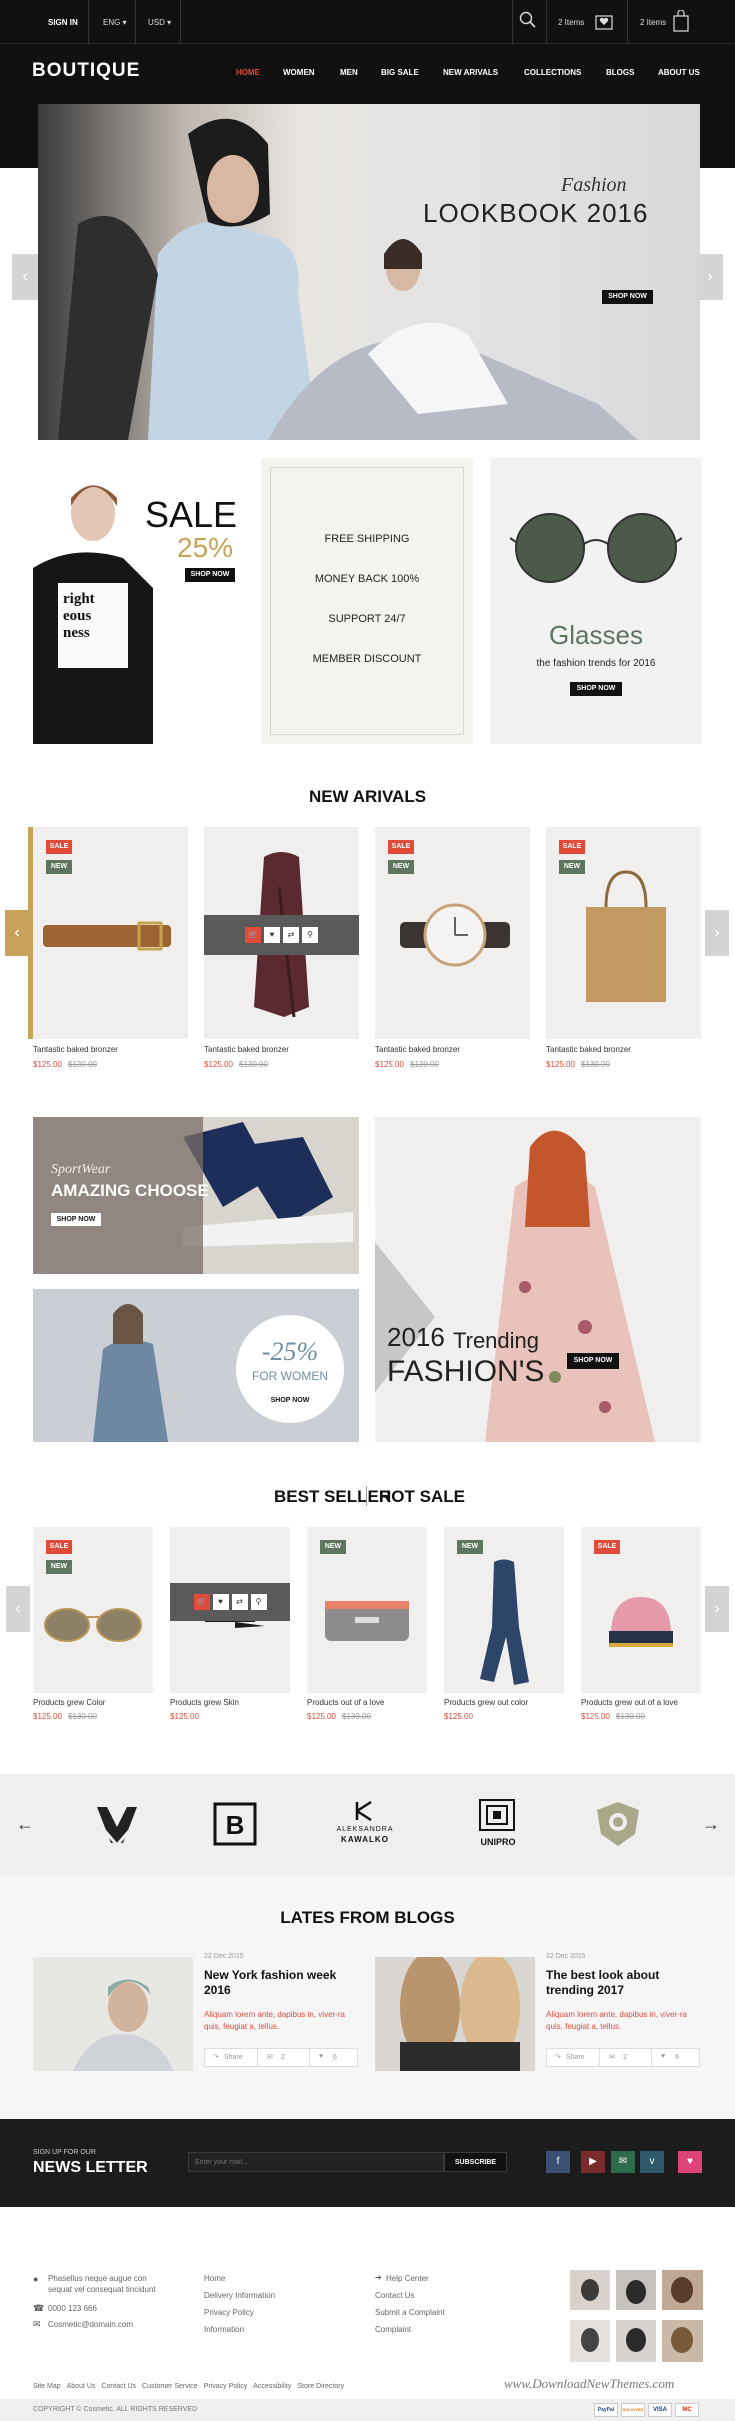 This screenshot has height=2421, width=735. Describe the element at coordinates (407, 2278) in the screenshot. I see `footer-link-help-center: Help Center` at that location.